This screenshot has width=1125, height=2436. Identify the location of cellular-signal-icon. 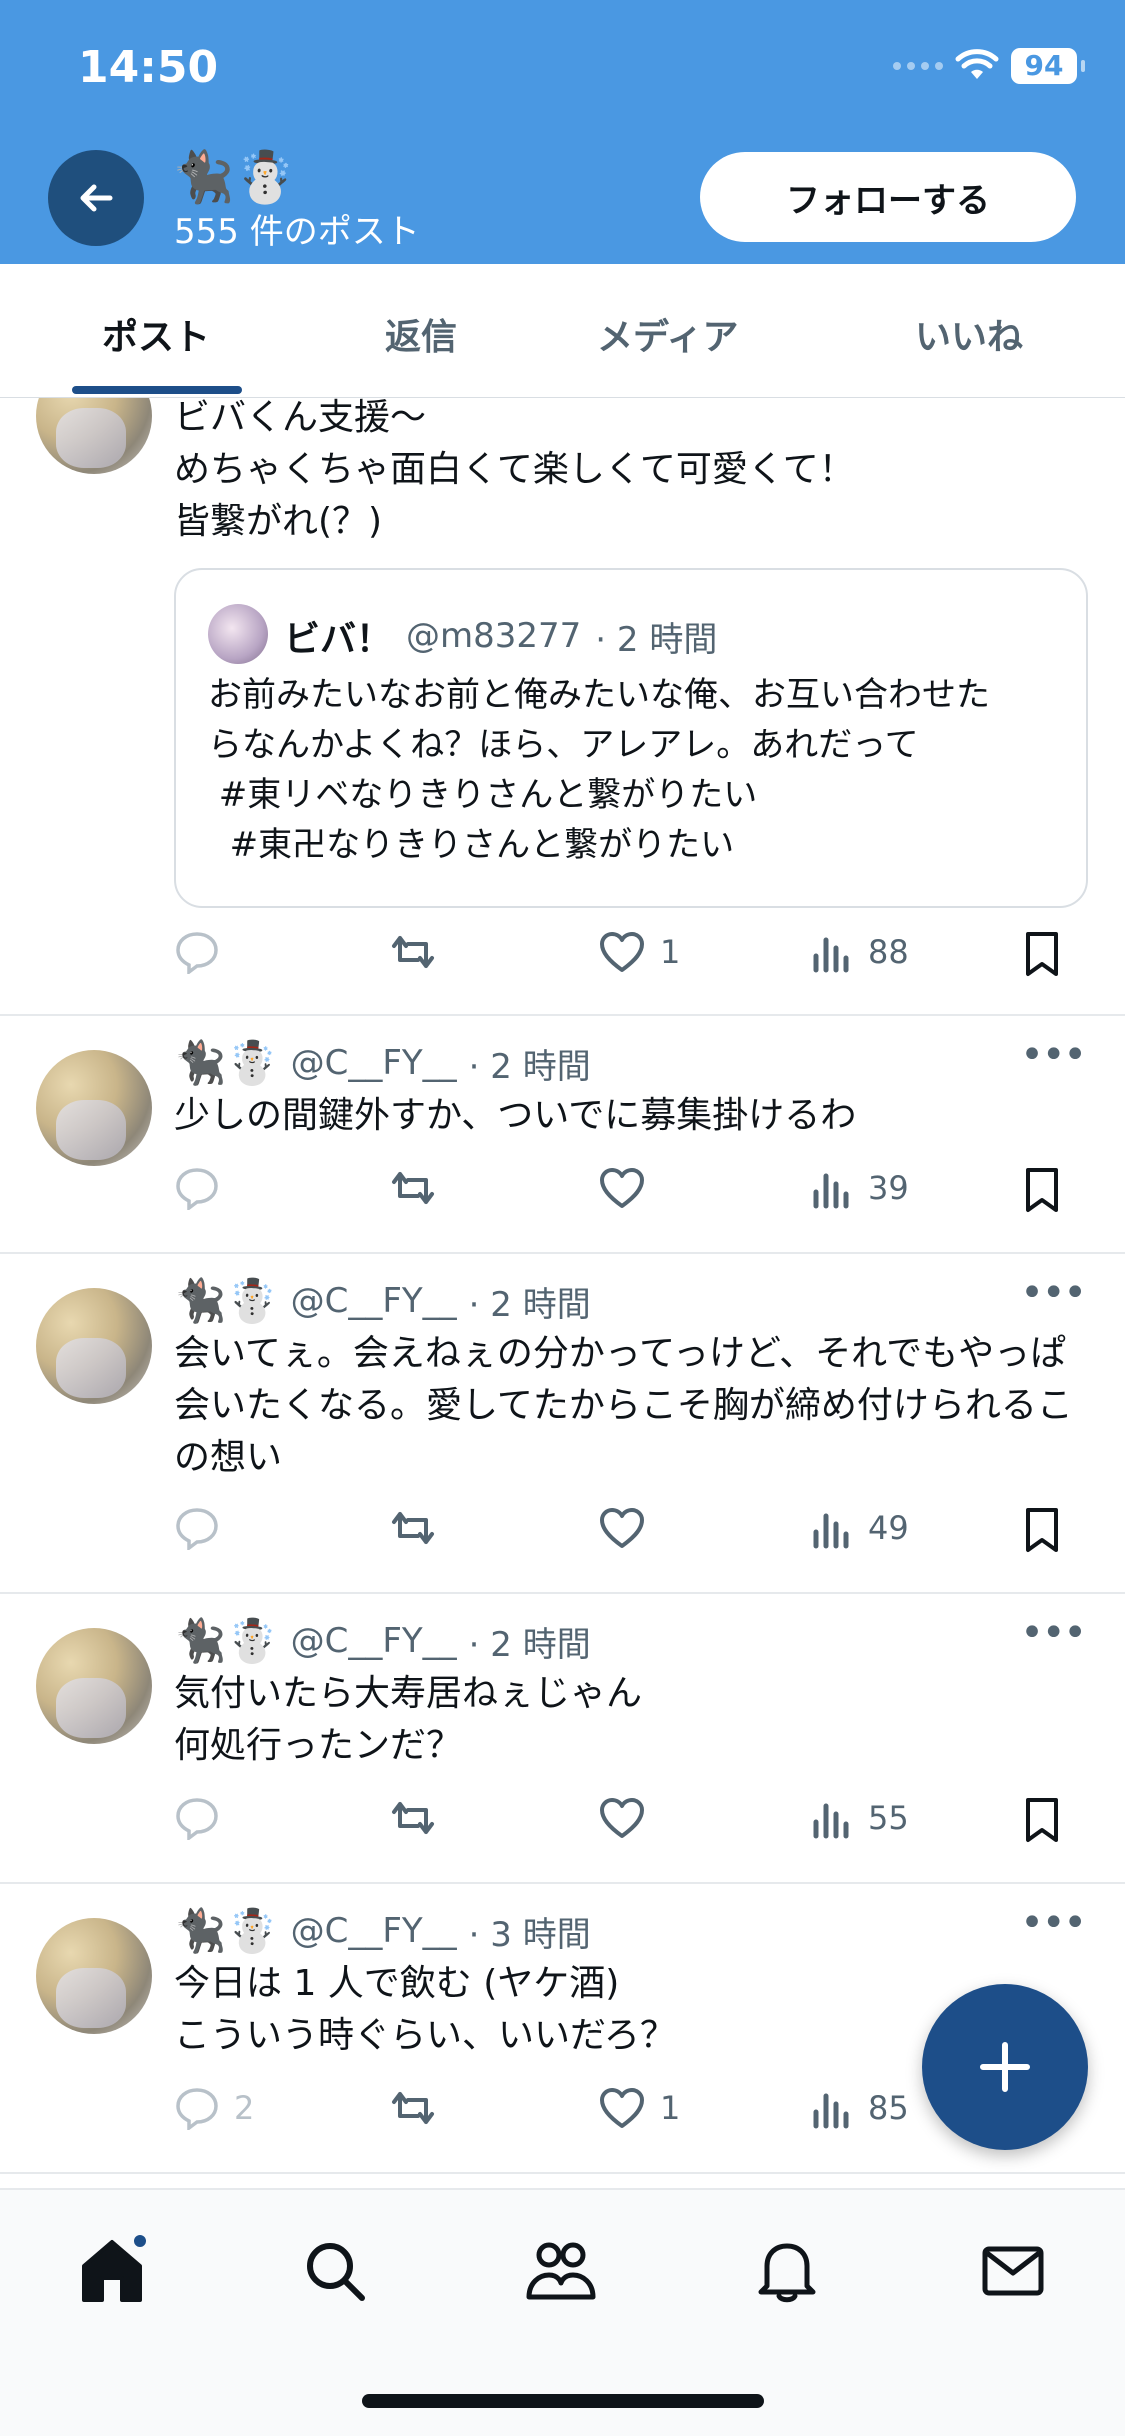
(918, 66).